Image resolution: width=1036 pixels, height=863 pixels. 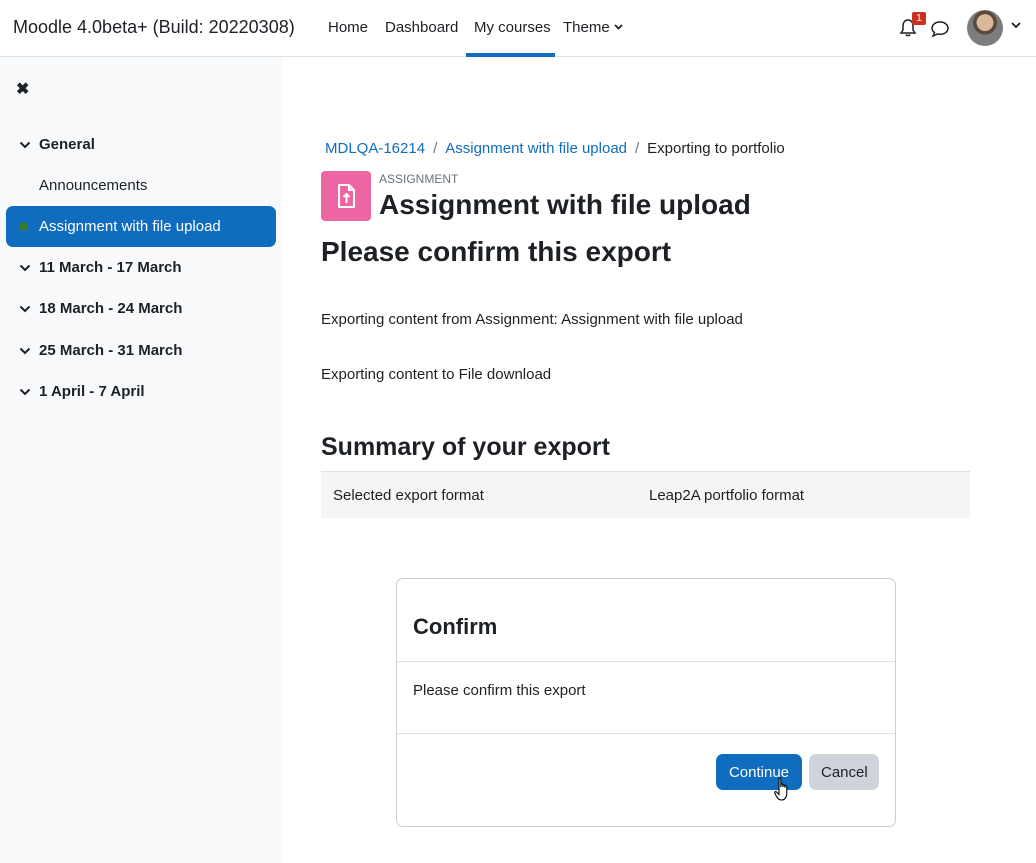 What do you see at coordinates (348, 27) in the screenshot?
I see `nav-home: Home` at bounding box center [348, 27].